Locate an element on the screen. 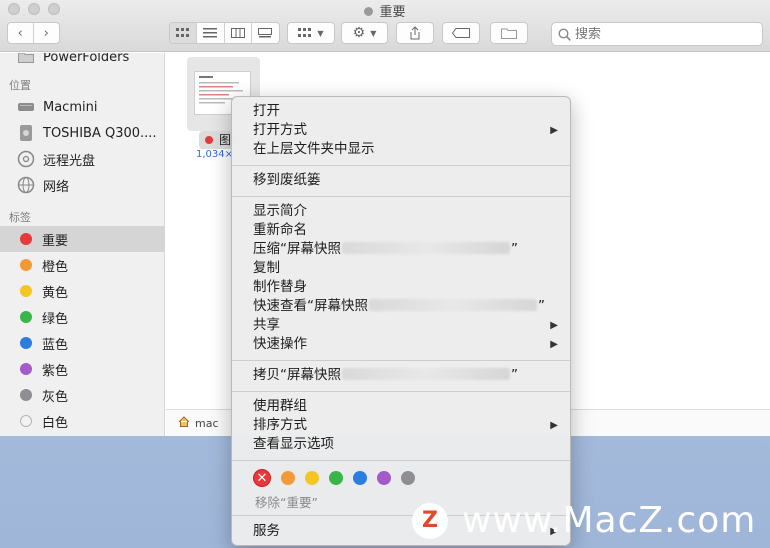  new-folder-button is located at coordinates (509, 33).